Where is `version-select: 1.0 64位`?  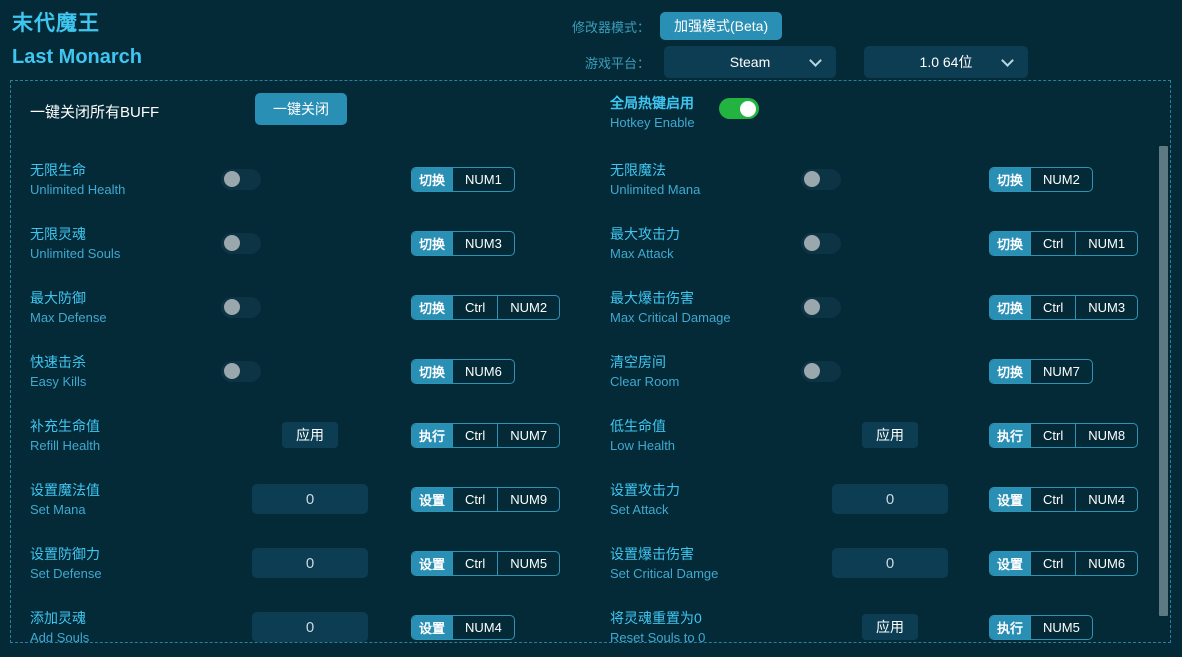
version-select: 1.0 64位 is located at coordinates (946, 62).